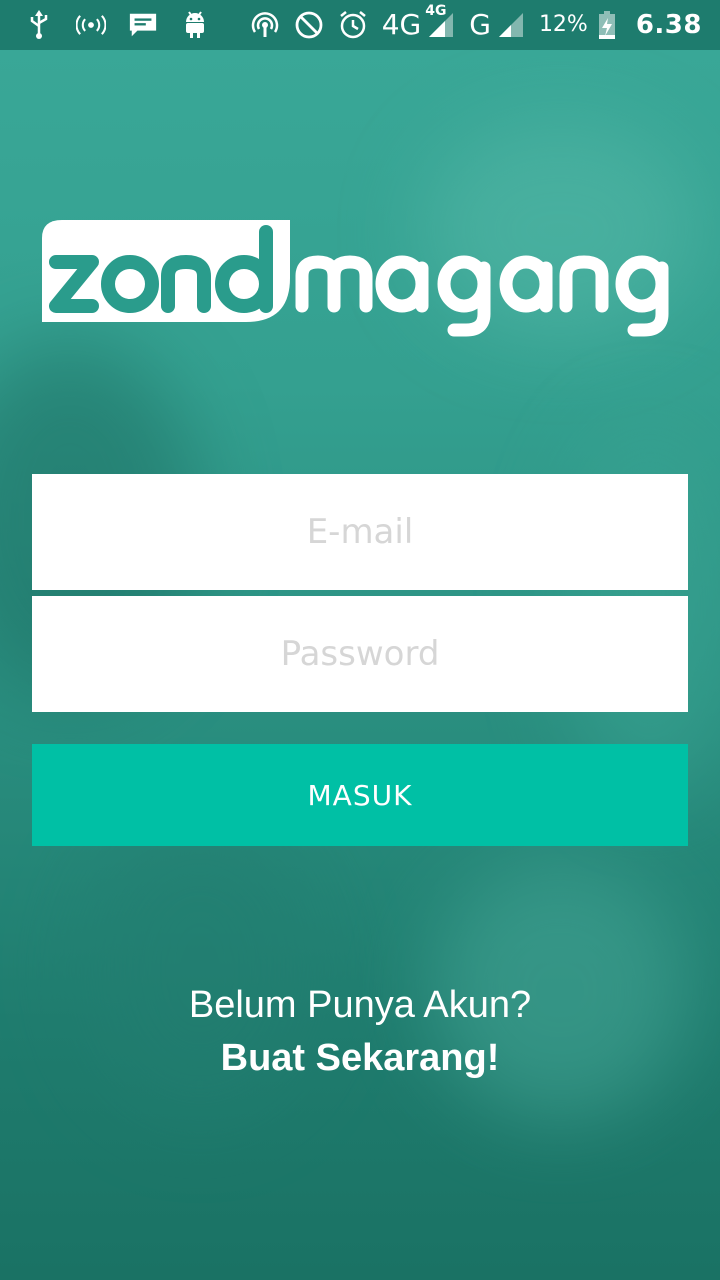  I want to click on signal-icon: 4G, so click(440, 22).